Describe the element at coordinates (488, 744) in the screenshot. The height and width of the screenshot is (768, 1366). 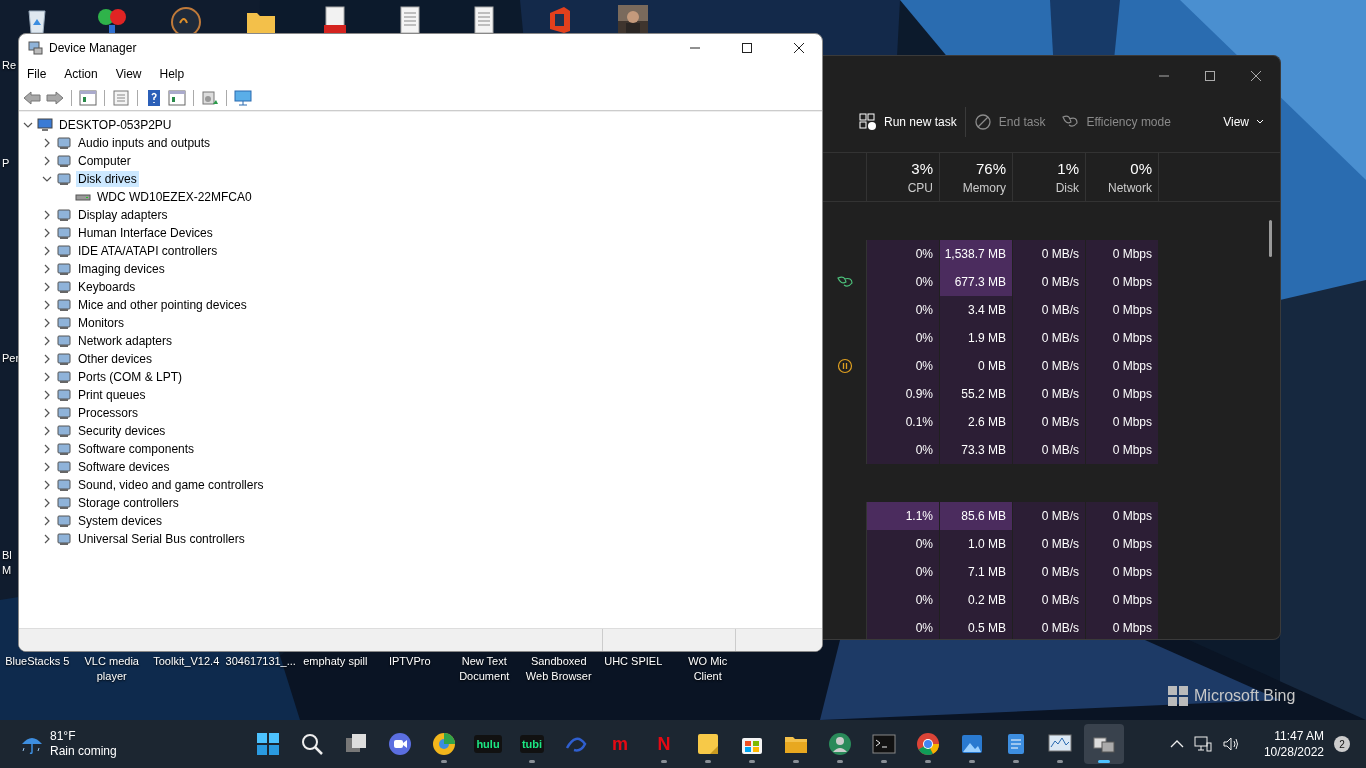
I see `taskbar-app-button: hulu` at that location.